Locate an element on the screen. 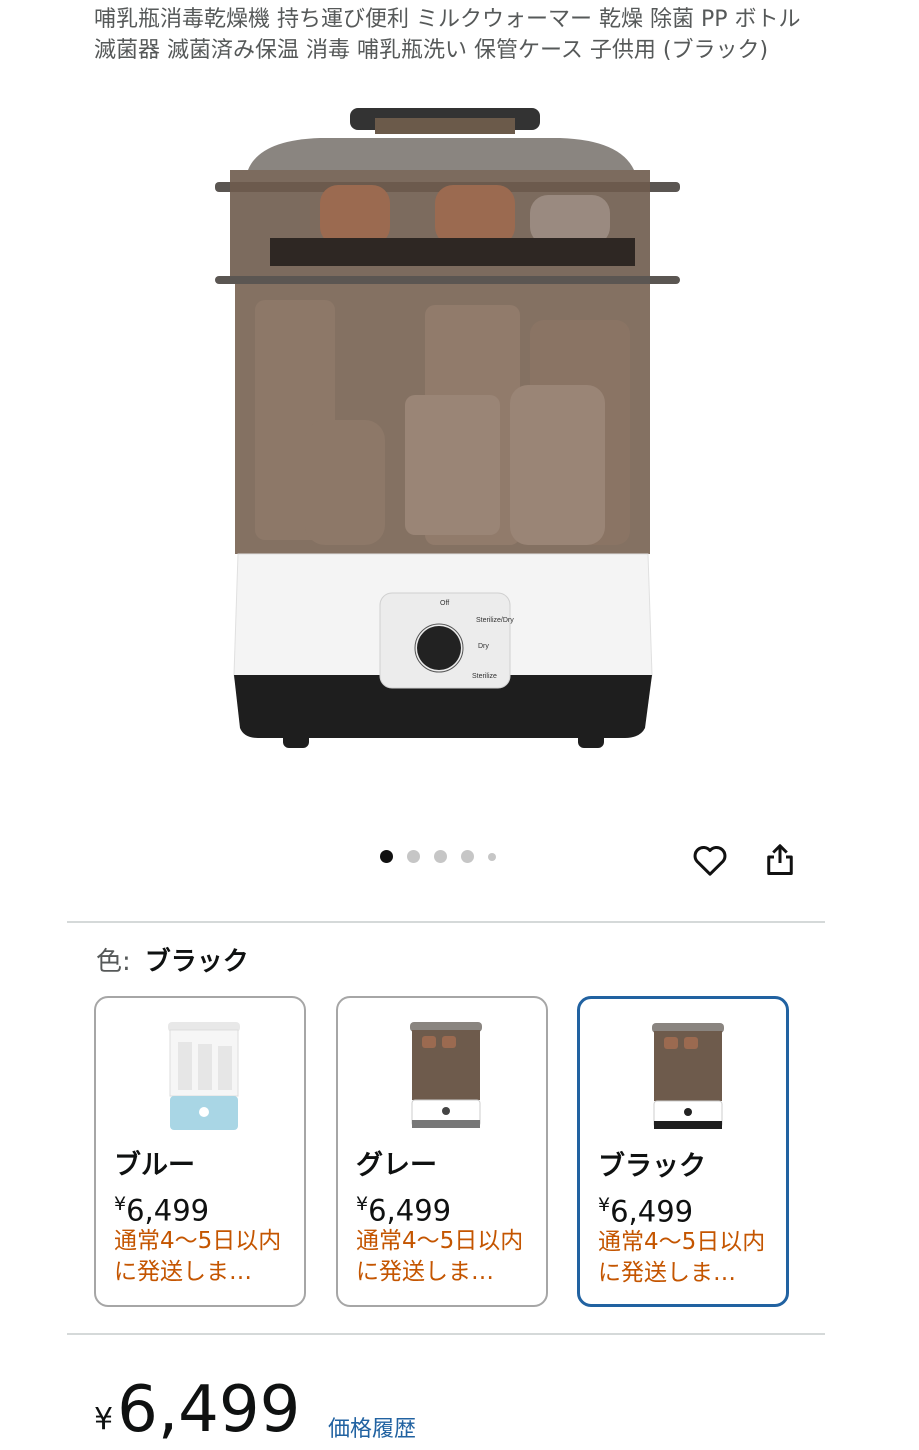 The width and height of the screenshot is (919, 1450). main-price: ¥6,499 is located at coordinates (197, 1410).